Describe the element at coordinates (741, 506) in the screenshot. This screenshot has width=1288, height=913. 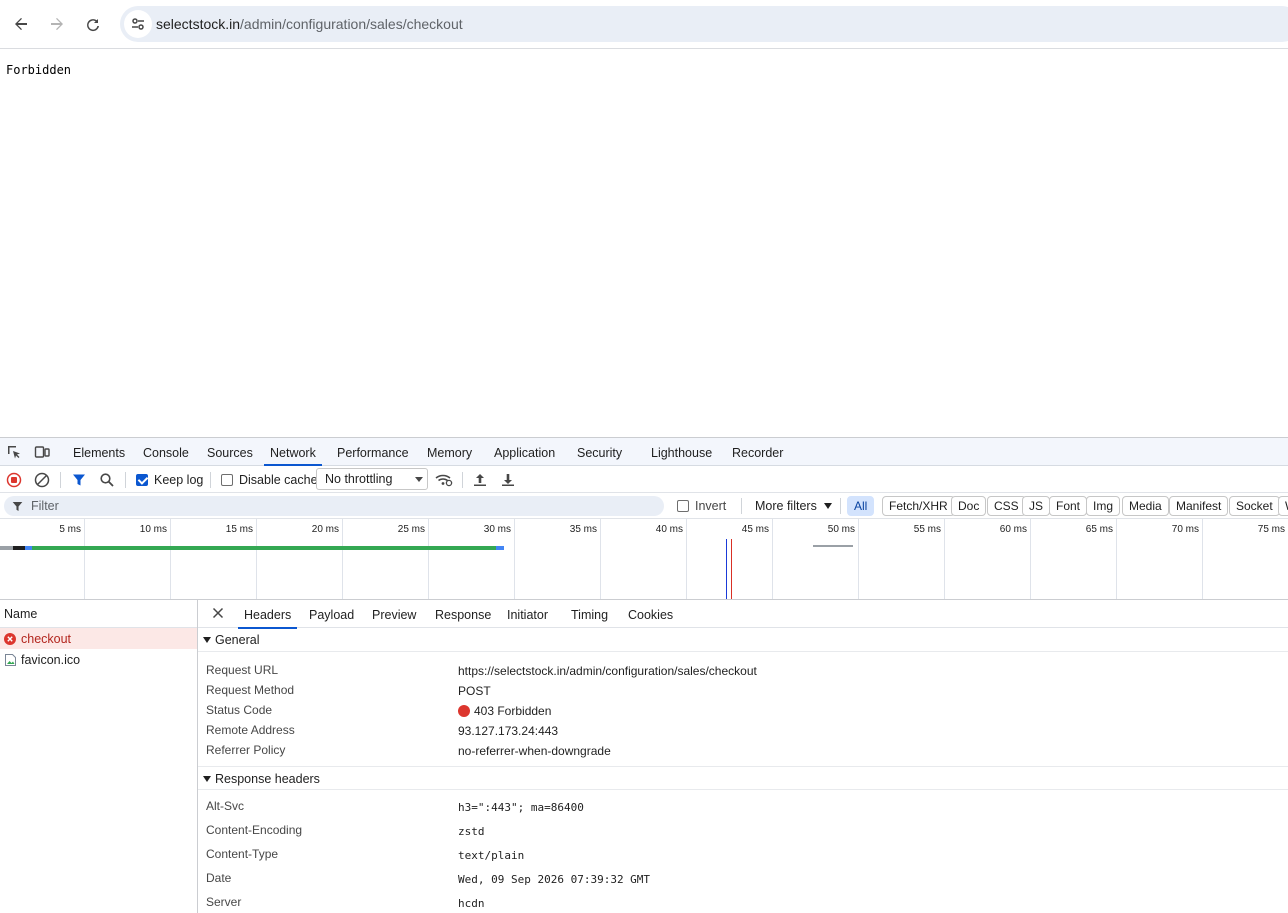
I see `filter-divider` at that location.